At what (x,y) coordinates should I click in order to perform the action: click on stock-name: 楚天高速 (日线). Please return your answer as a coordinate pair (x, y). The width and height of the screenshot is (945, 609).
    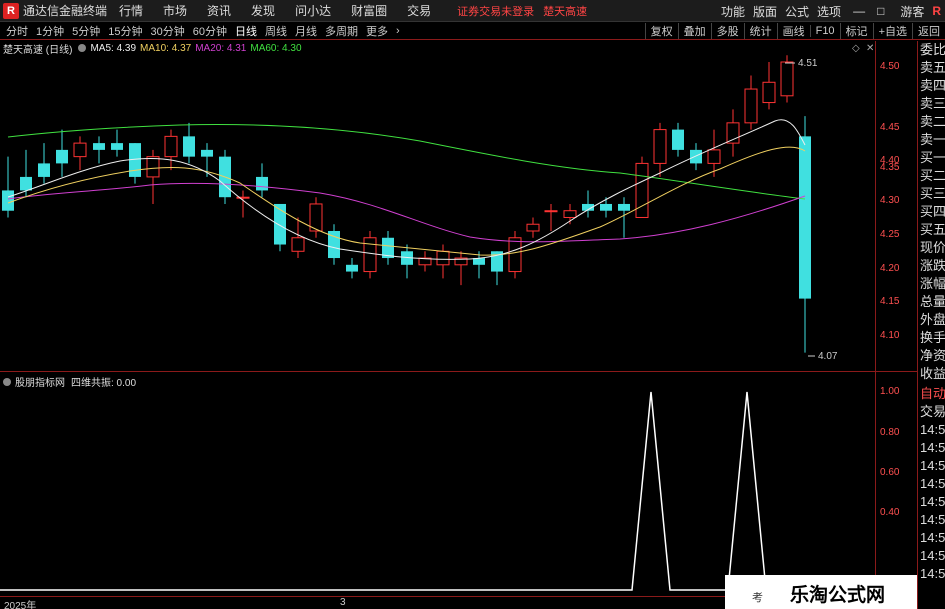
    Looking at the image, I should click on (37, 48).